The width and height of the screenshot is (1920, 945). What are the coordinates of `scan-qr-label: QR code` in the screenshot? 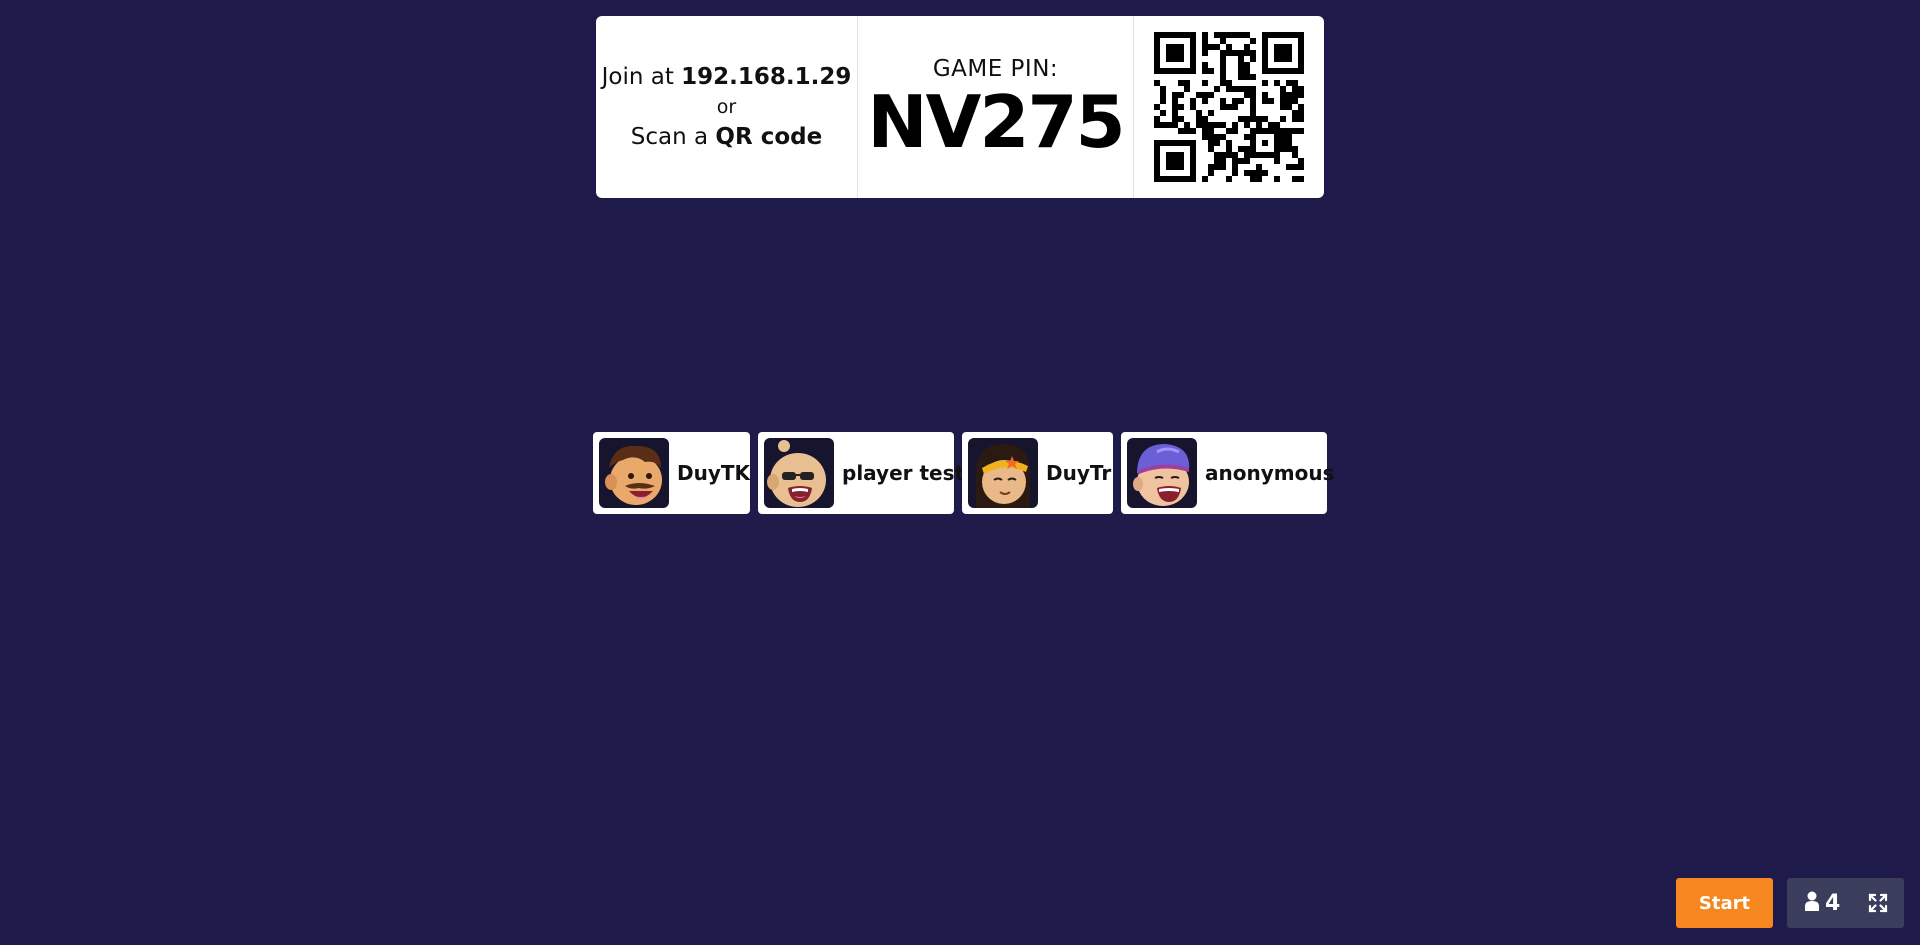 It's located at (769, 137).